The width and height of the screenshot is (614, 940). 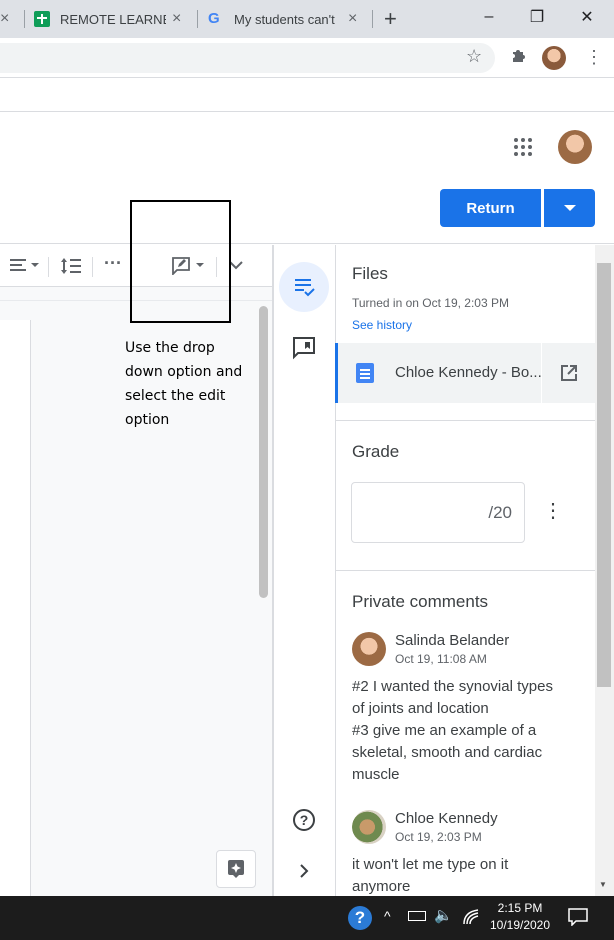 I want to click on explore-icon, so click(x=236, y=869).